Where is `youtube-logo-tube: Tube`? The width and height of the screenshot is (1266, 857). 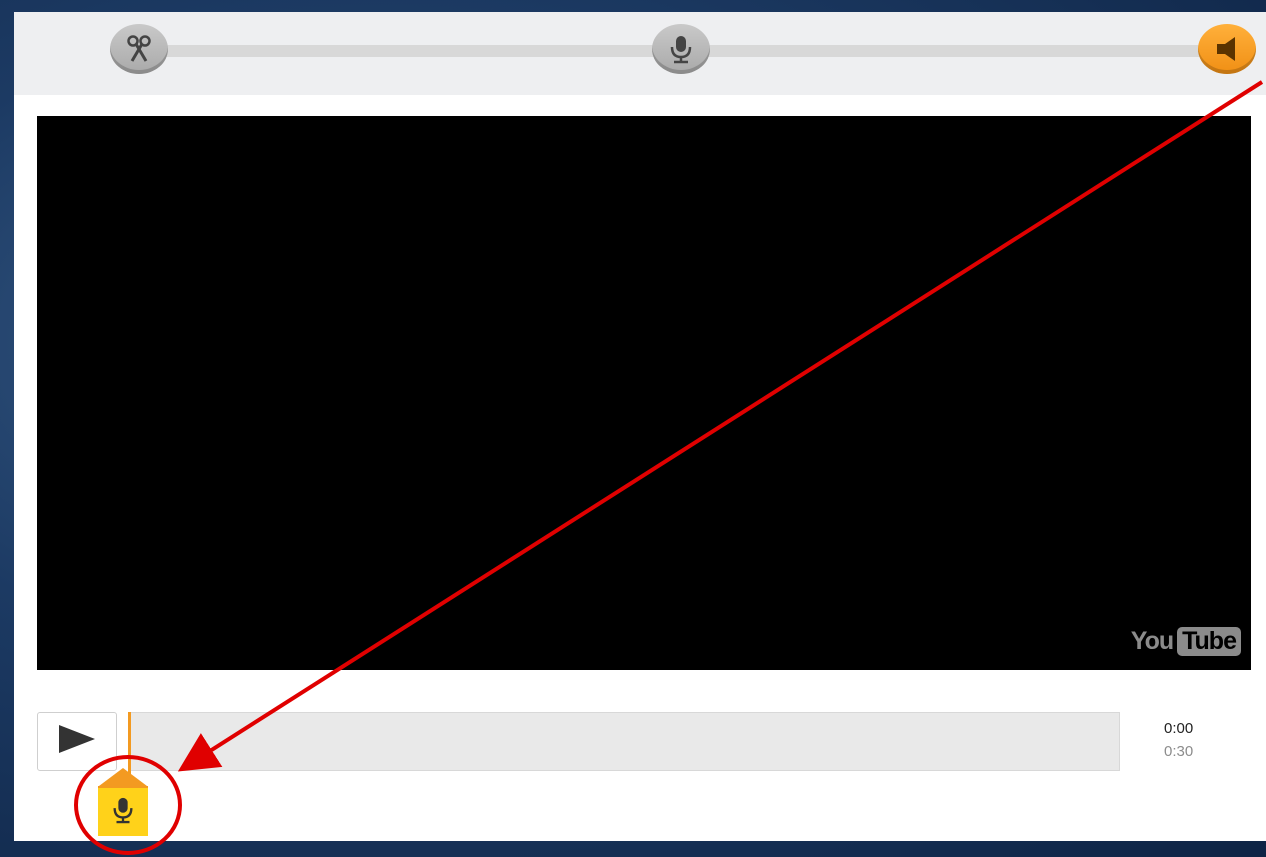
youtube-logo-tube: Tube is located at coordinates (1209, 641).